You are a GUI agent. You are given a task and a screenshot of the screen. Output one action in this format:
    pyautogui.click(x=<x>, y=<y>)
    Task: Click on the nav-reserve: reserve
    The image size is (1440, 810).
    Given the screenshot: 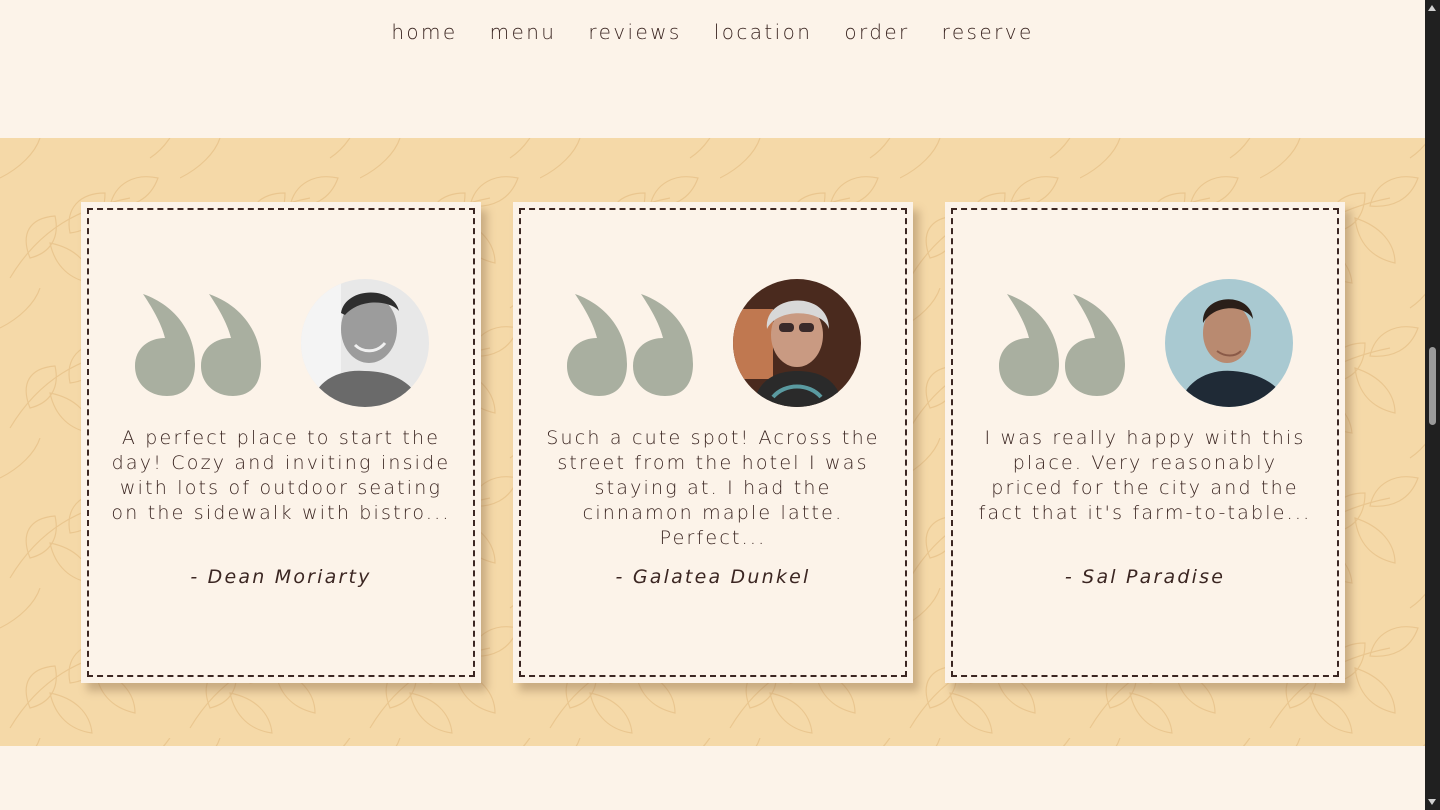 What is the action you would take?
    pyautogui.click(x=988, y=32)
    